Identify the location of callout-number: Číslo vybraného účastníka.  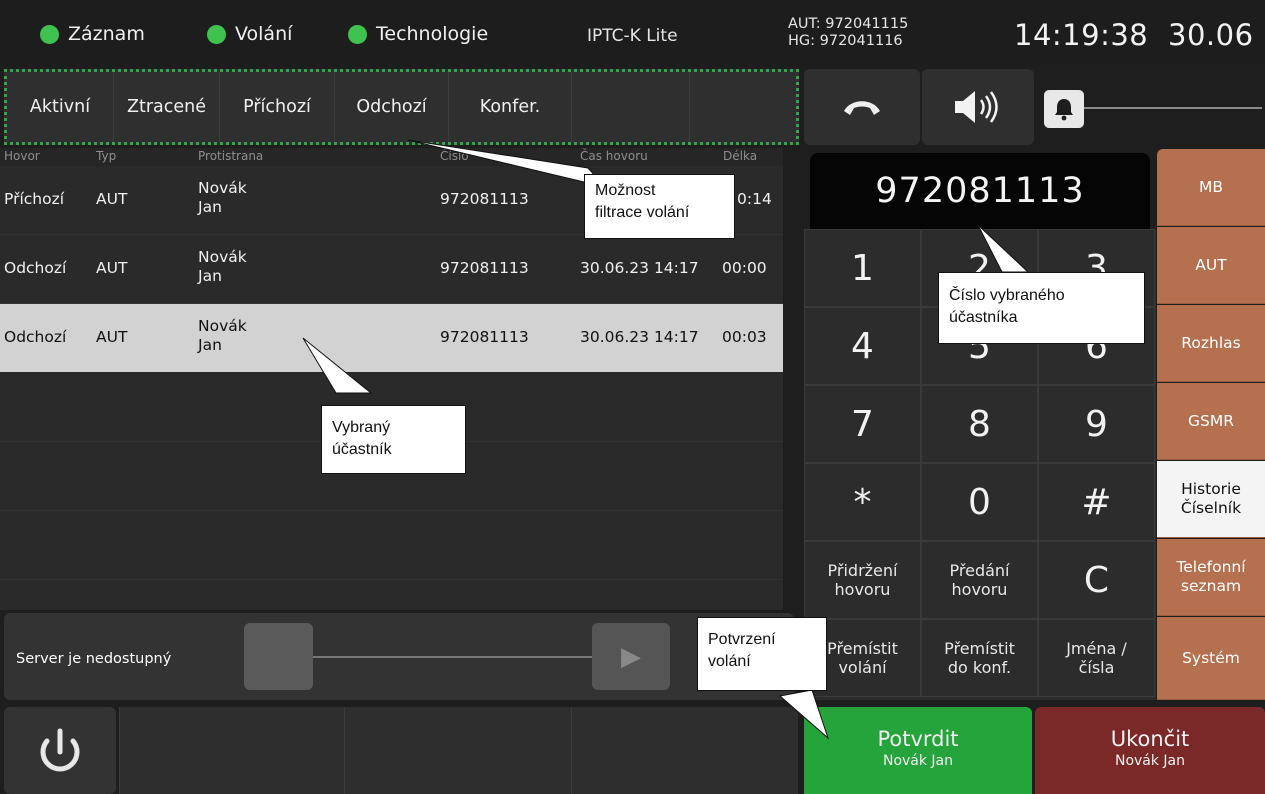
(1041, 308).